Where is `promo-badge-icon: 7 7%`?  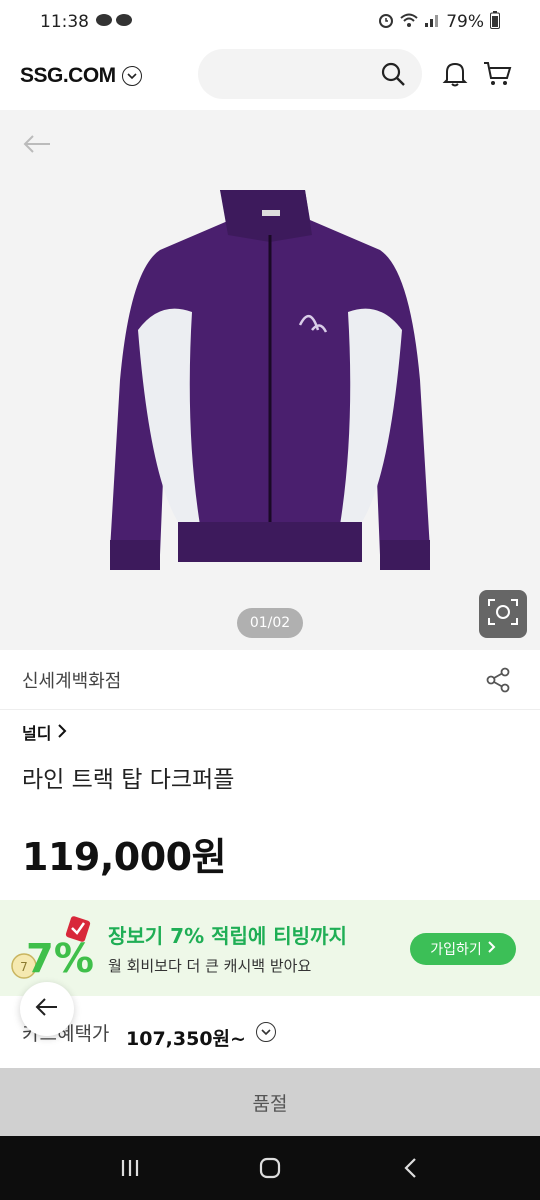 promo-badge-icon: 7 7% is located at coordinates (52, 949).